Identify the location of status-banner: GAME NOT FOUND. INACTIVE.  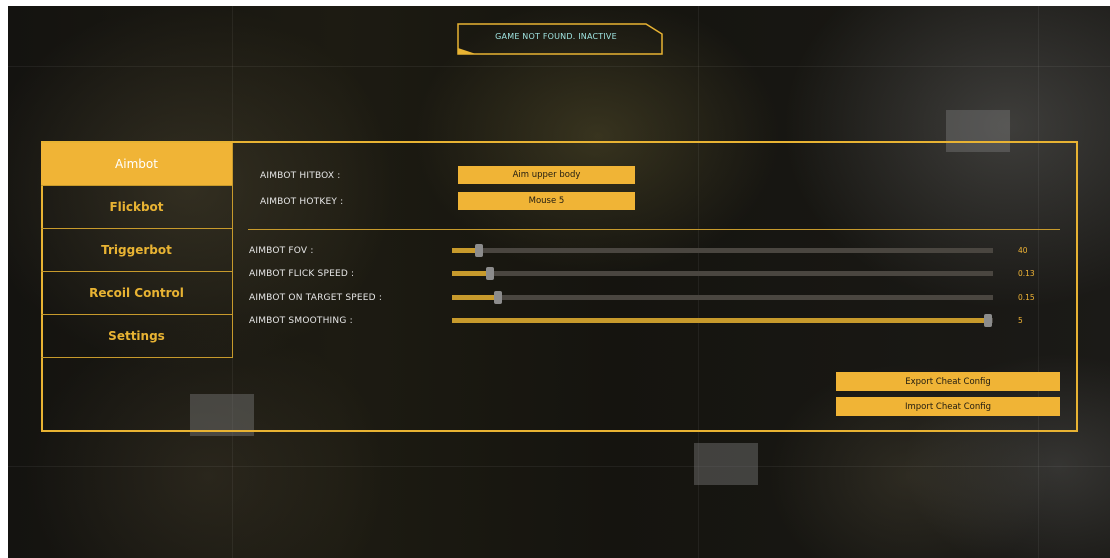
(561, 39).